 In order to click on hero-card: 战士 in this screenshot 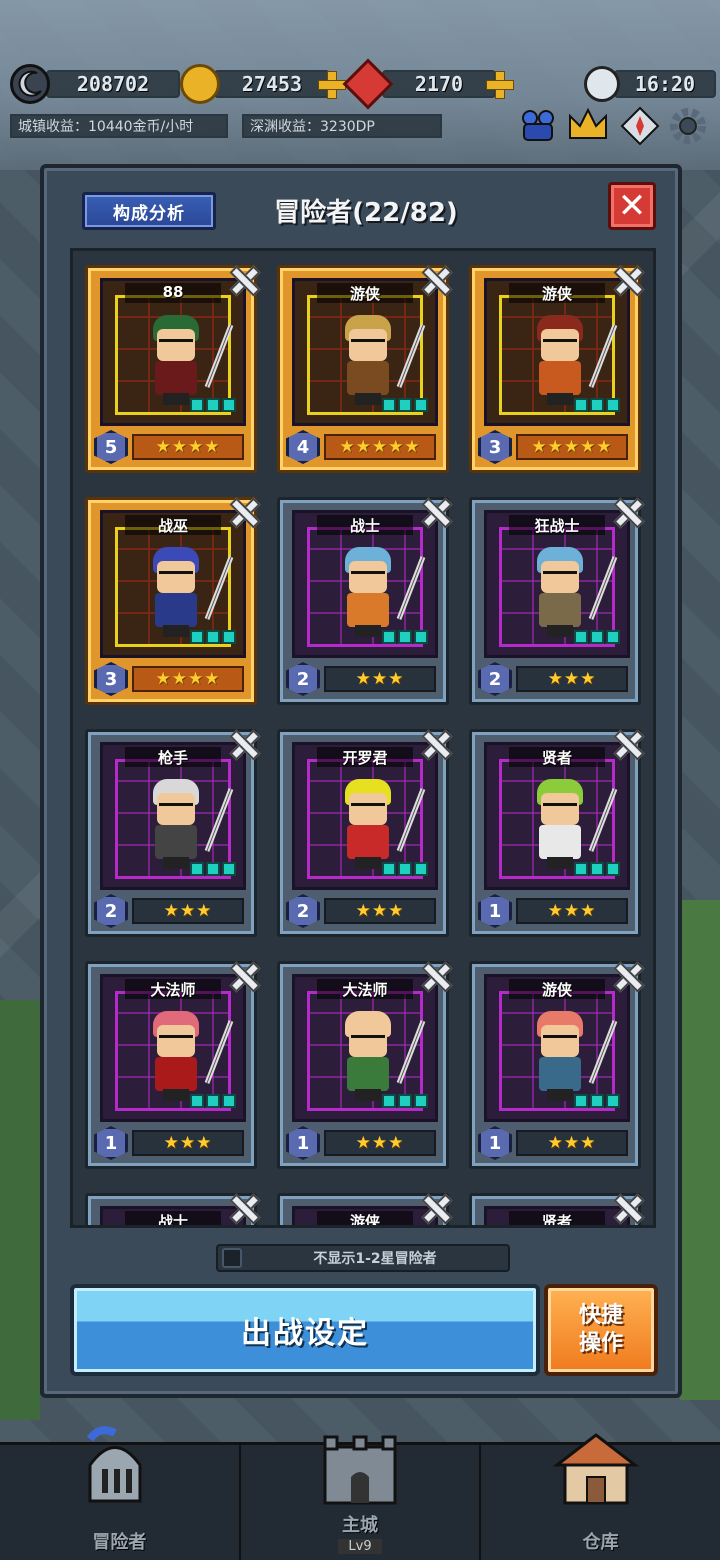, I will do `click(171, 1208)`.